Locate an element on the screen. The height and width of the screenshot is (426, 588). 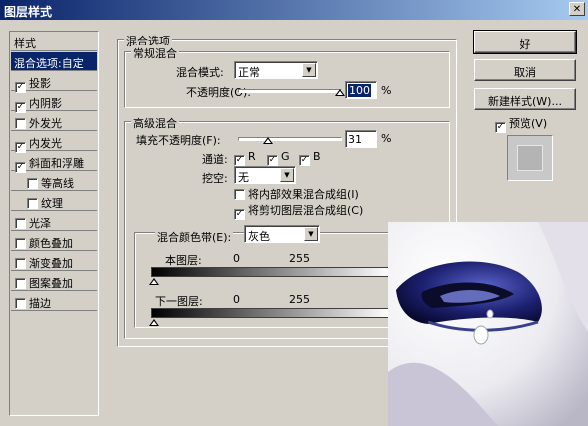
style-item-7: 纹理 is located at coordinates (54, 201).